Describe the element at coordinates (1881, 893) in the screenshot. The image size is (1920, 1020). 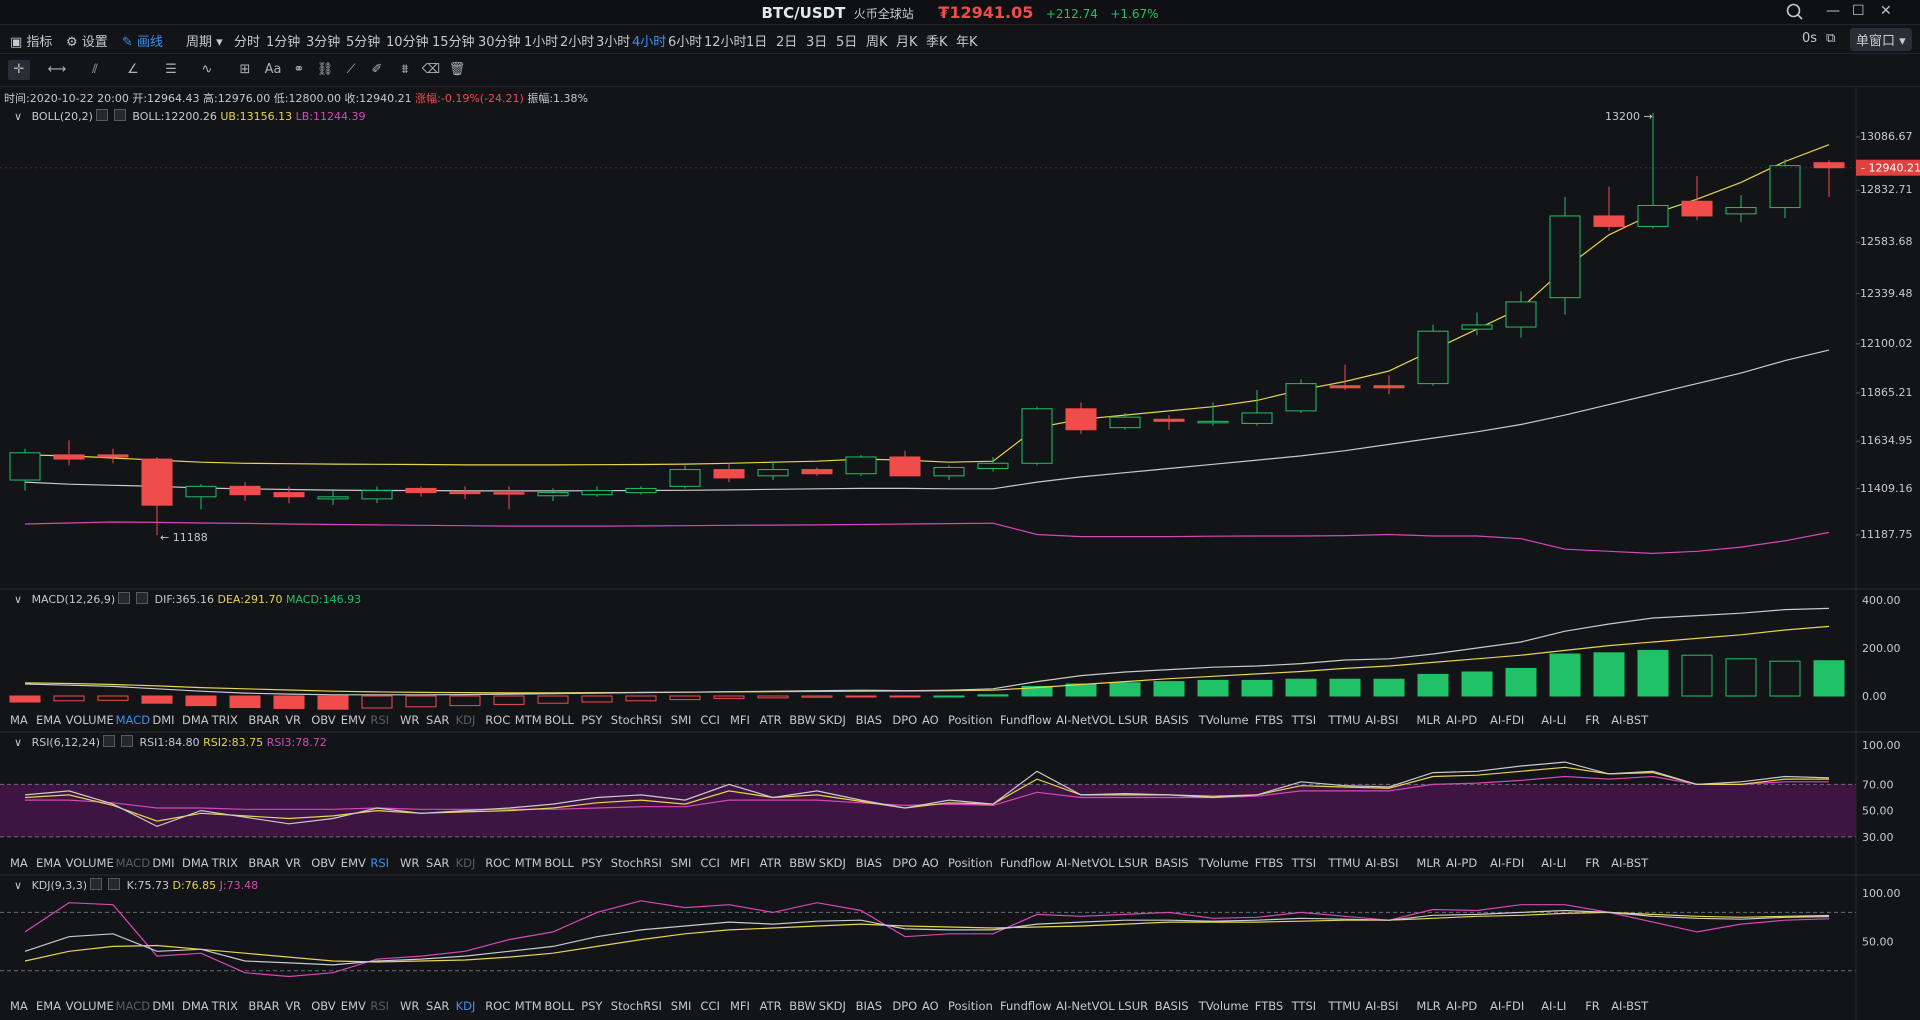
I see `kdj-axis-label: 100.00` at that location.